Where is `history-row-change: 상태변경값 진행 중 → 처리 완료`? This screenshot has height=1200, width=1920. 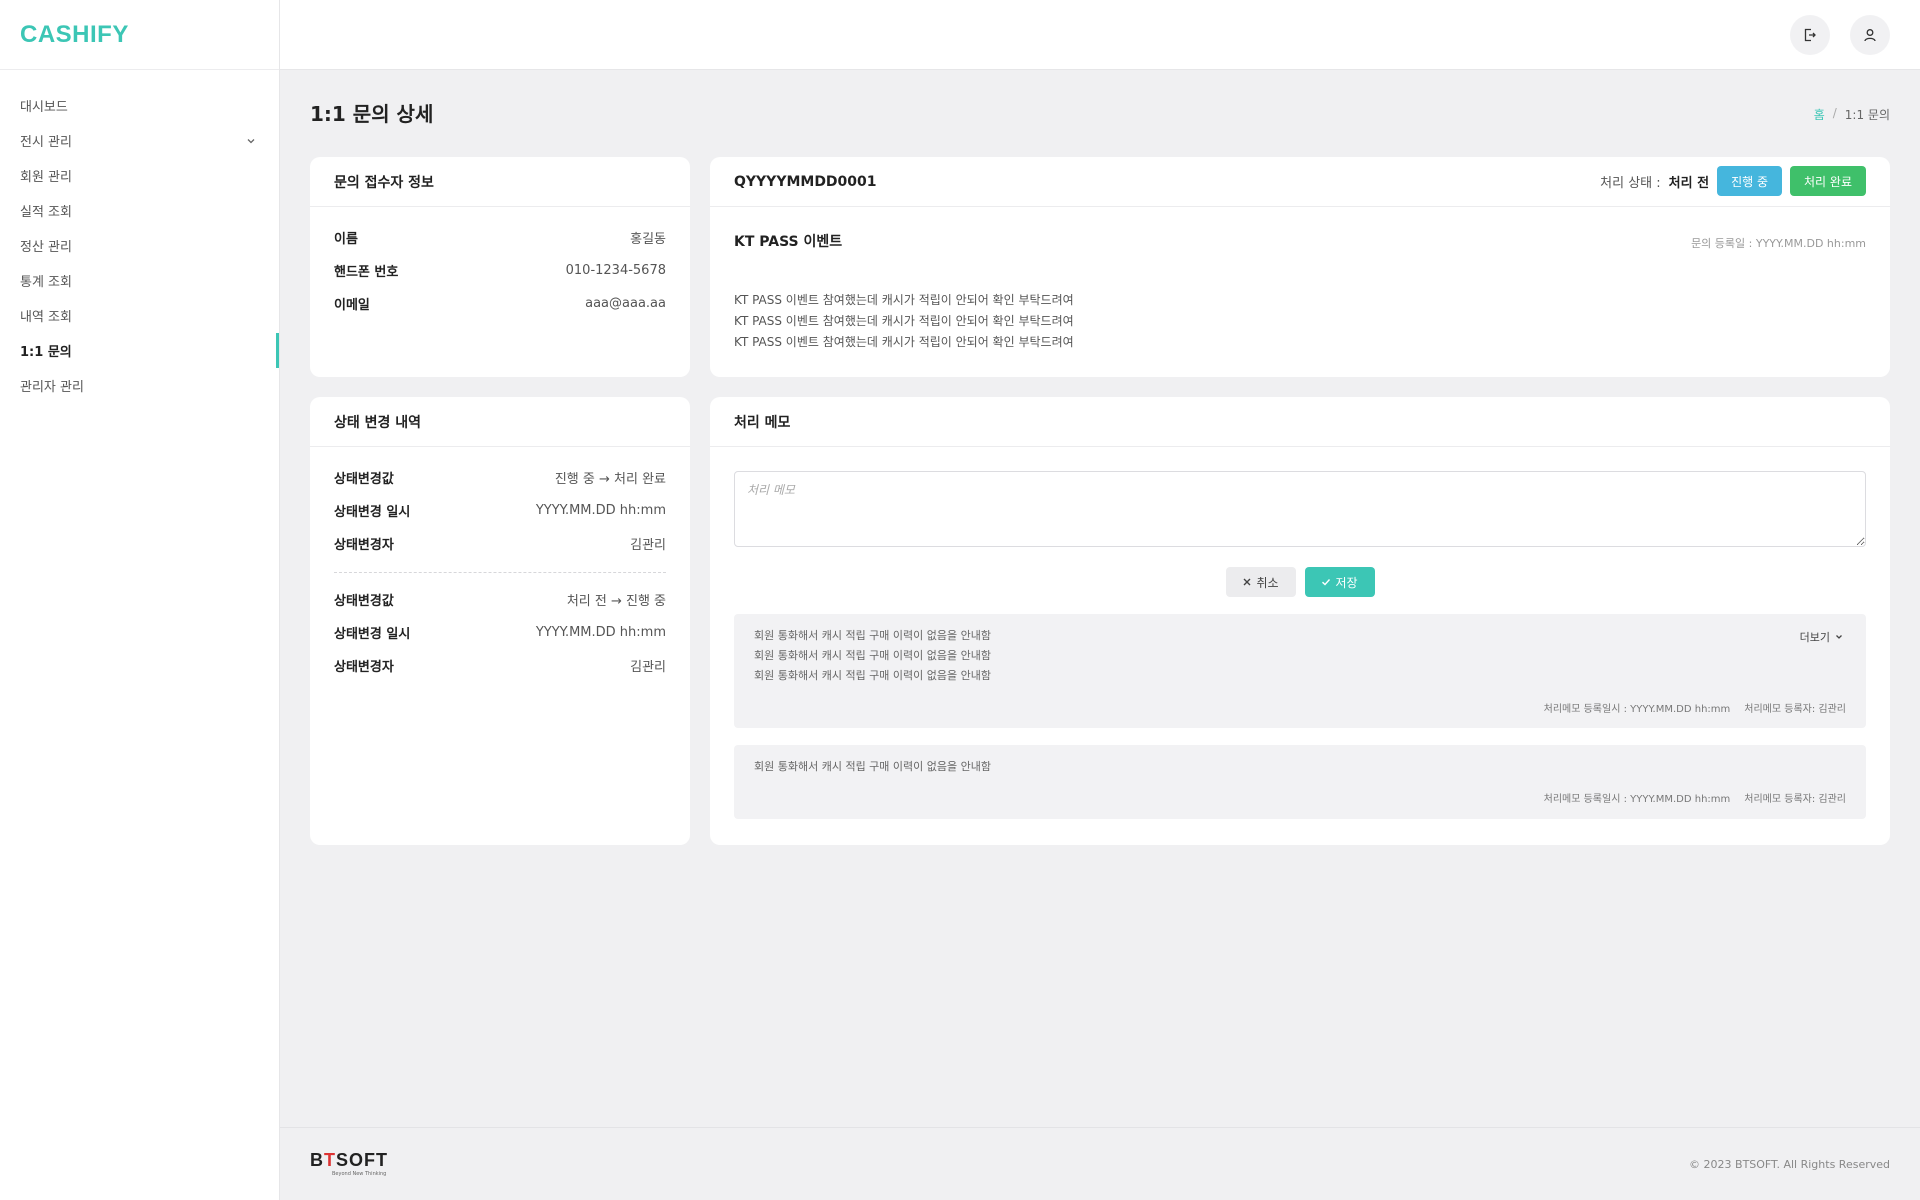
history-row-change: 상태변경값 진행 중 → 처리 완료 is located at coordinates (500, 477).